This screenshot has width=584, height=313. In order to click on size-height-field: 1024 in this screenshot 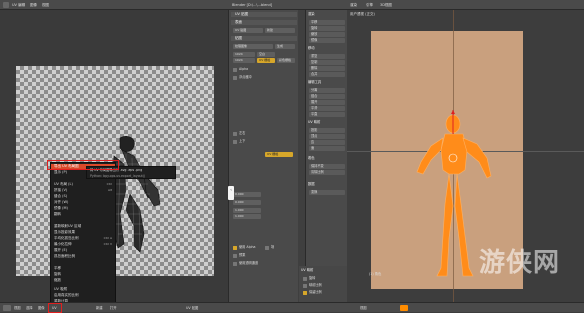, I will do `click(244, 60)`.